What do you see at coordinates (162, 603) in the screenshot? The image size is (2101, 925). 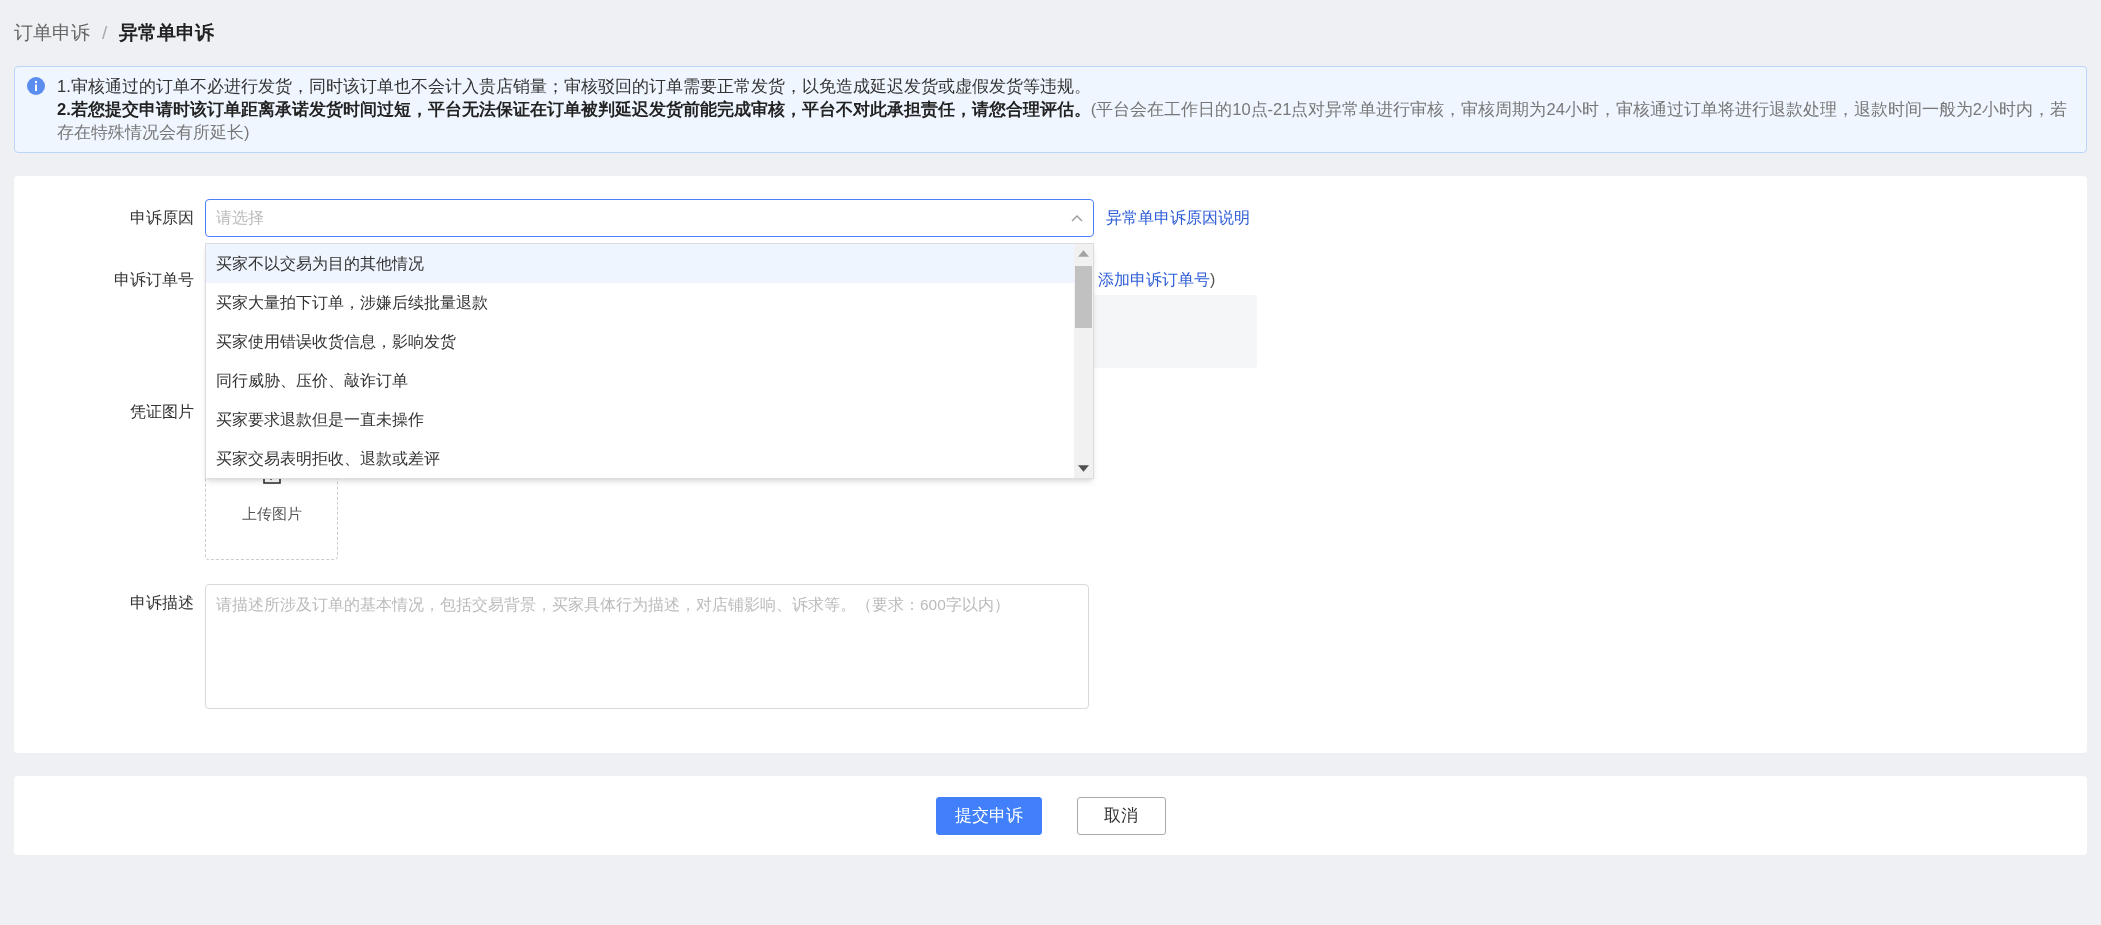 I see `field-label: 申诉描述` at bounding box center [162, 603].